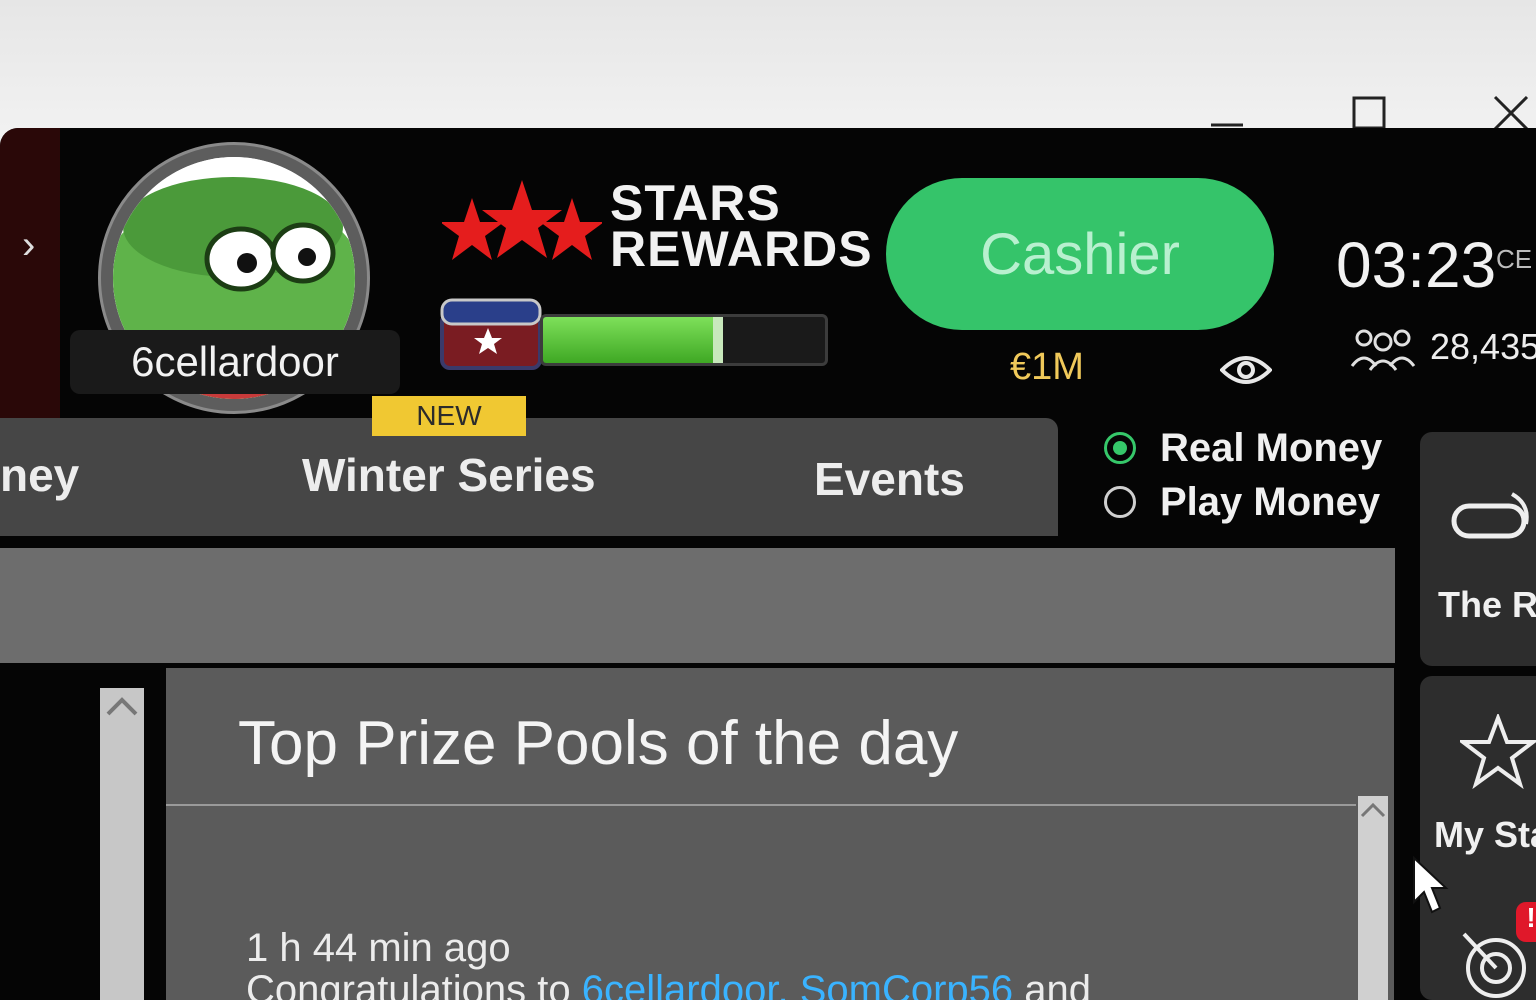  What do you see at coordinates (1431, 885) in the screenshot?
I see `mouse-cursor-icon` at bounding box center [1431, 885].